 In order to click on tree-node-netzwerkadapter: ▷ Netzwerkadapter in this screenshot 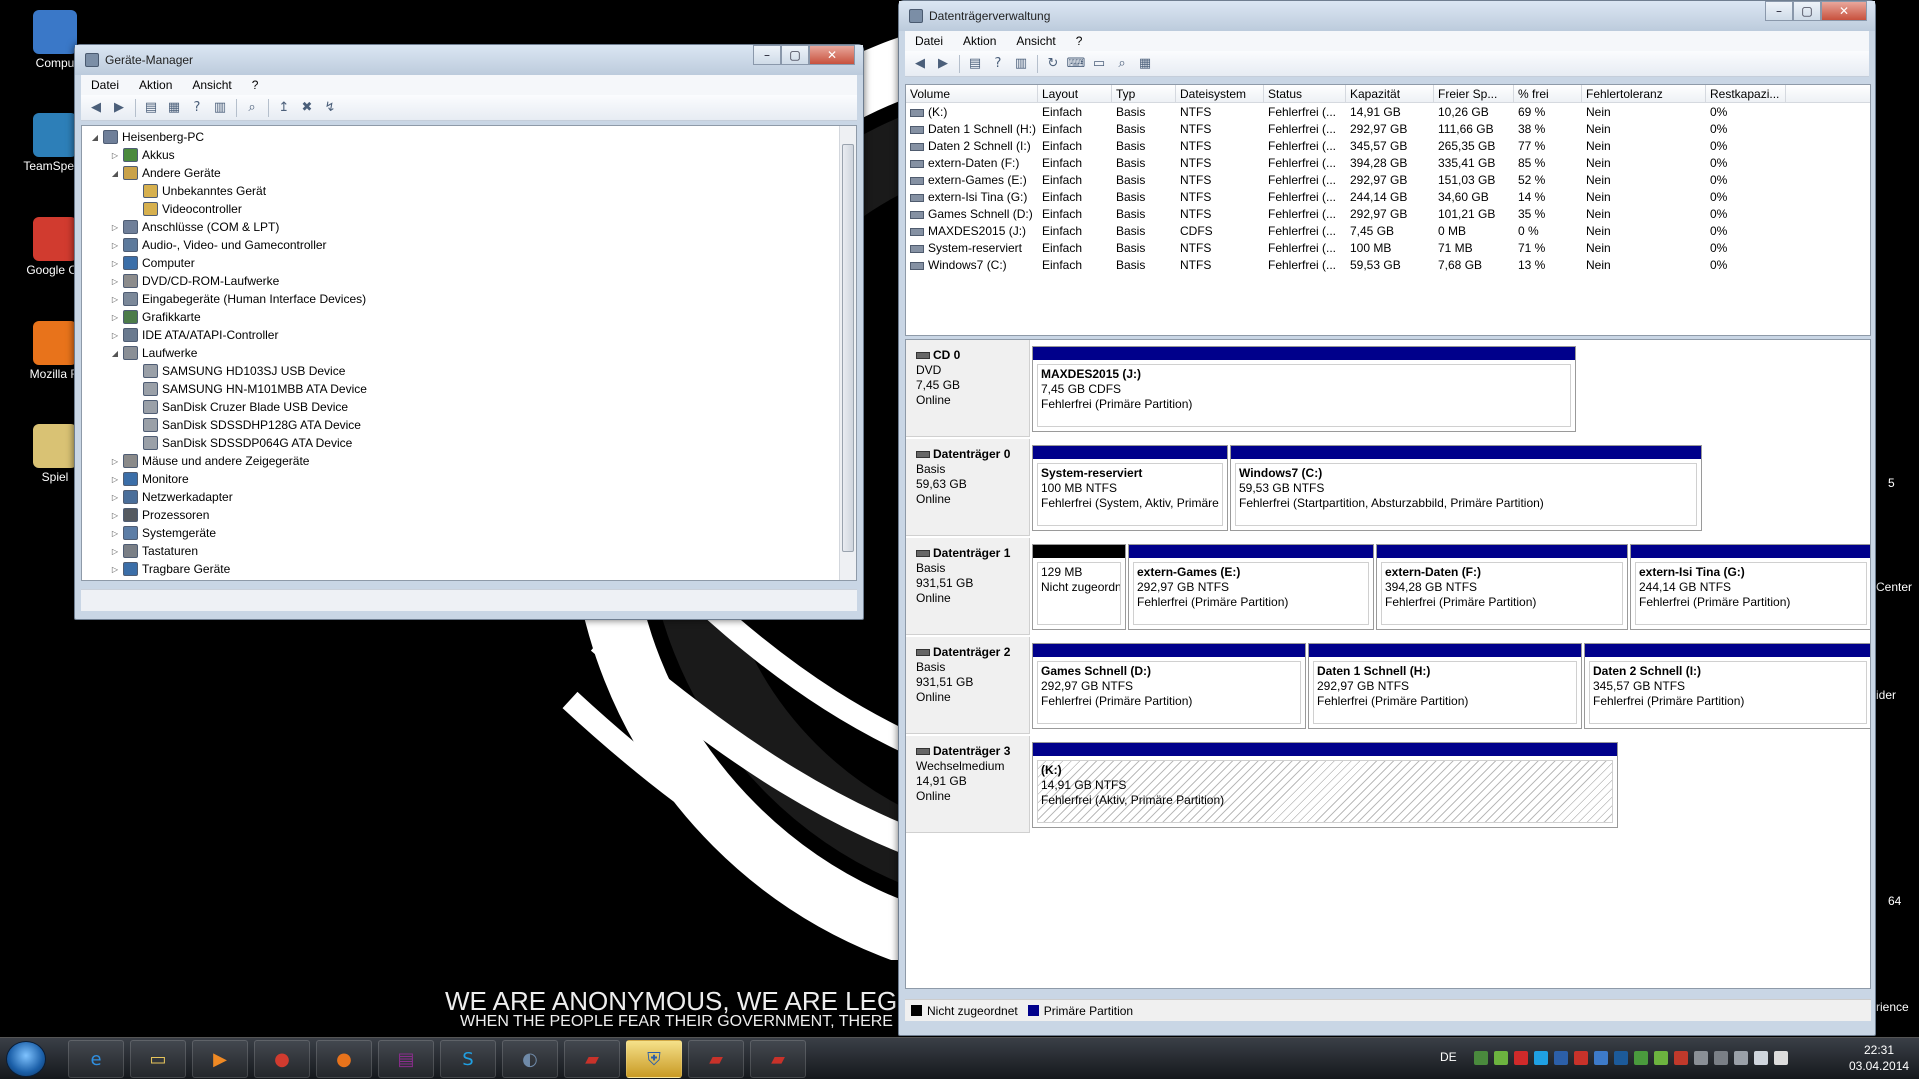, I will do `click(171, 497)`.